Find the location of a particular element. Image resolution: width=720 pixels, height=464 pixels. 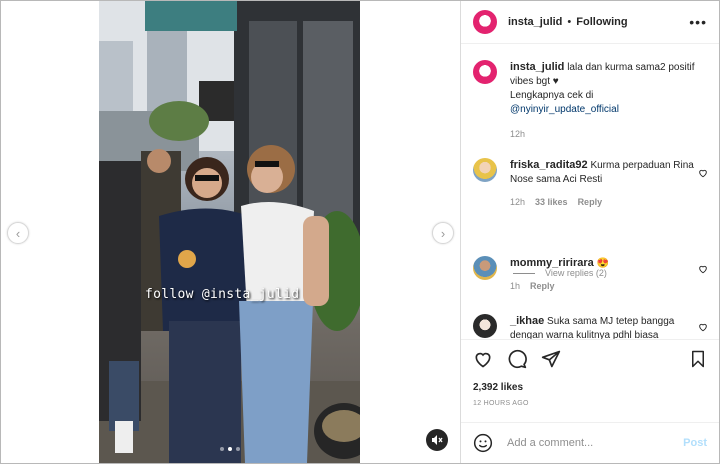

carousel-dot-active is located at coordinates (229, 449).